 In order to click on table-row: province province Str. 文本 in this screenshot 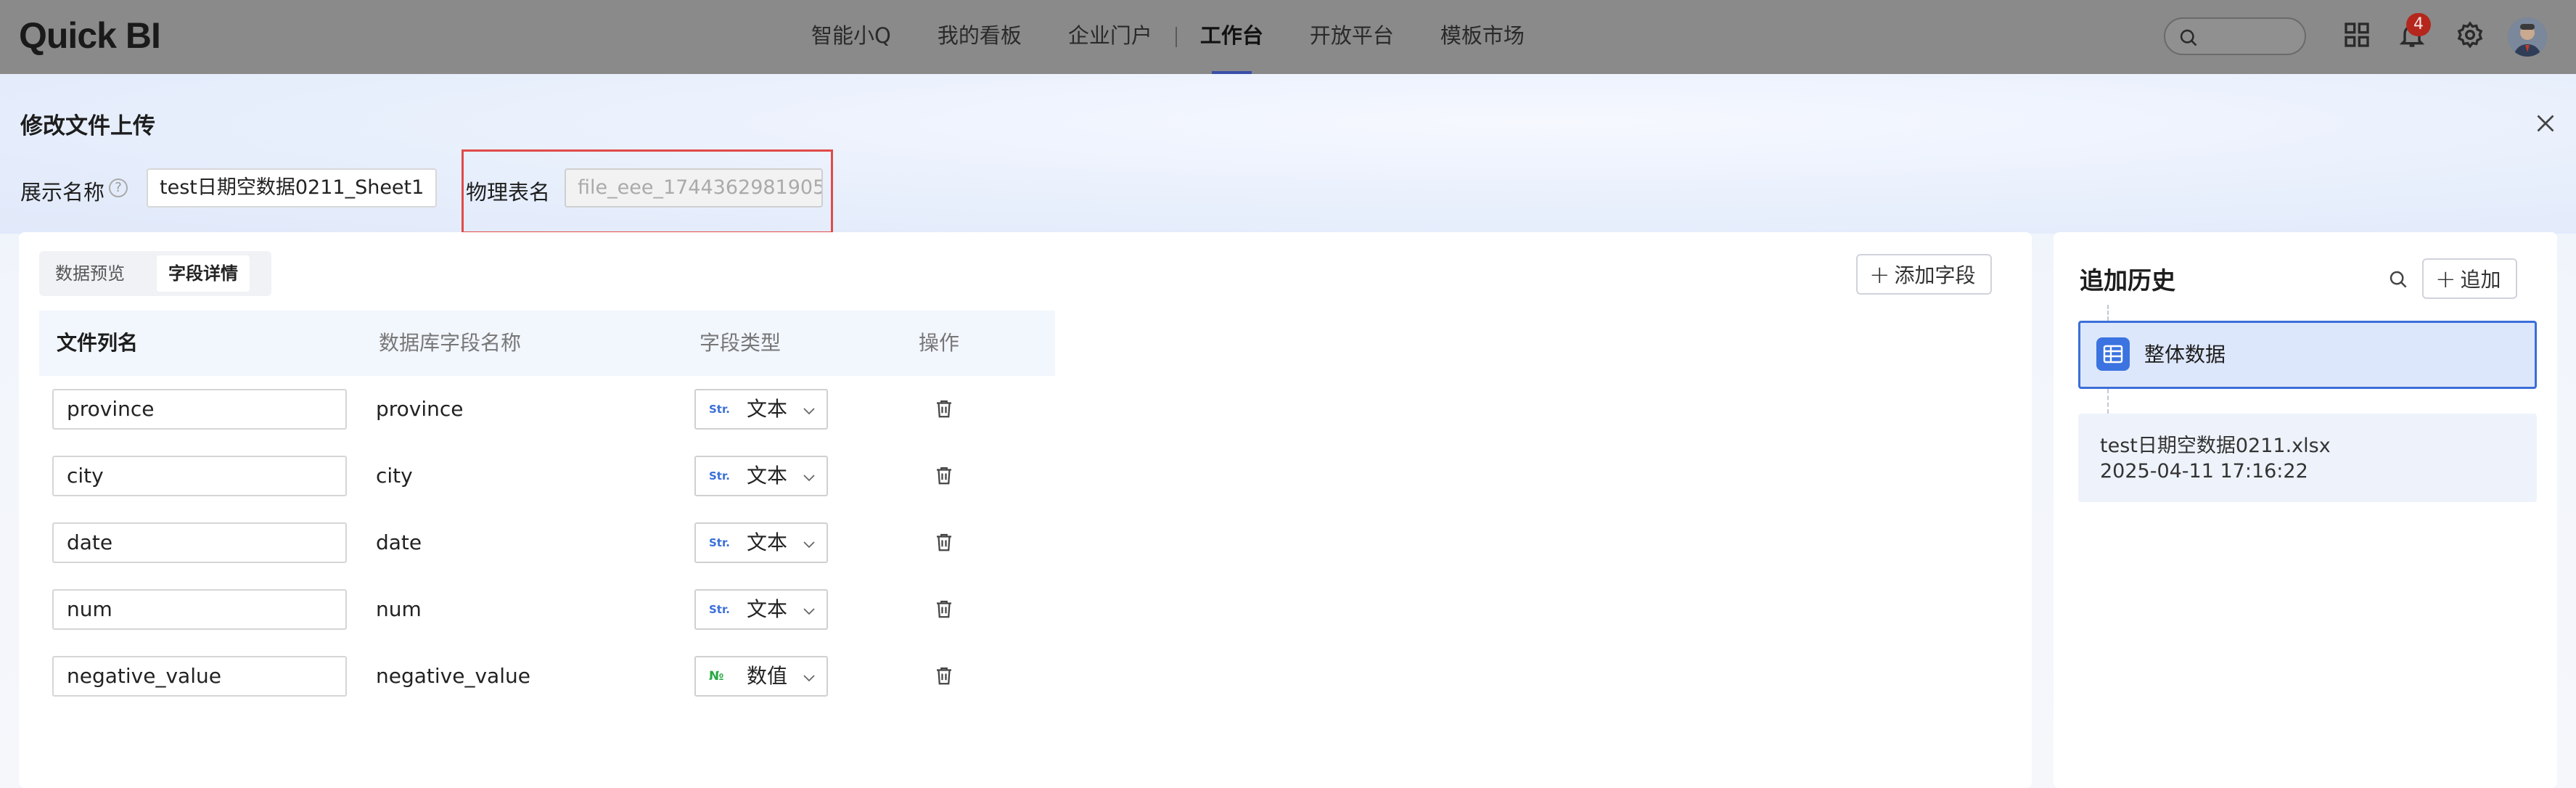, I will do `click(547, 410)`.